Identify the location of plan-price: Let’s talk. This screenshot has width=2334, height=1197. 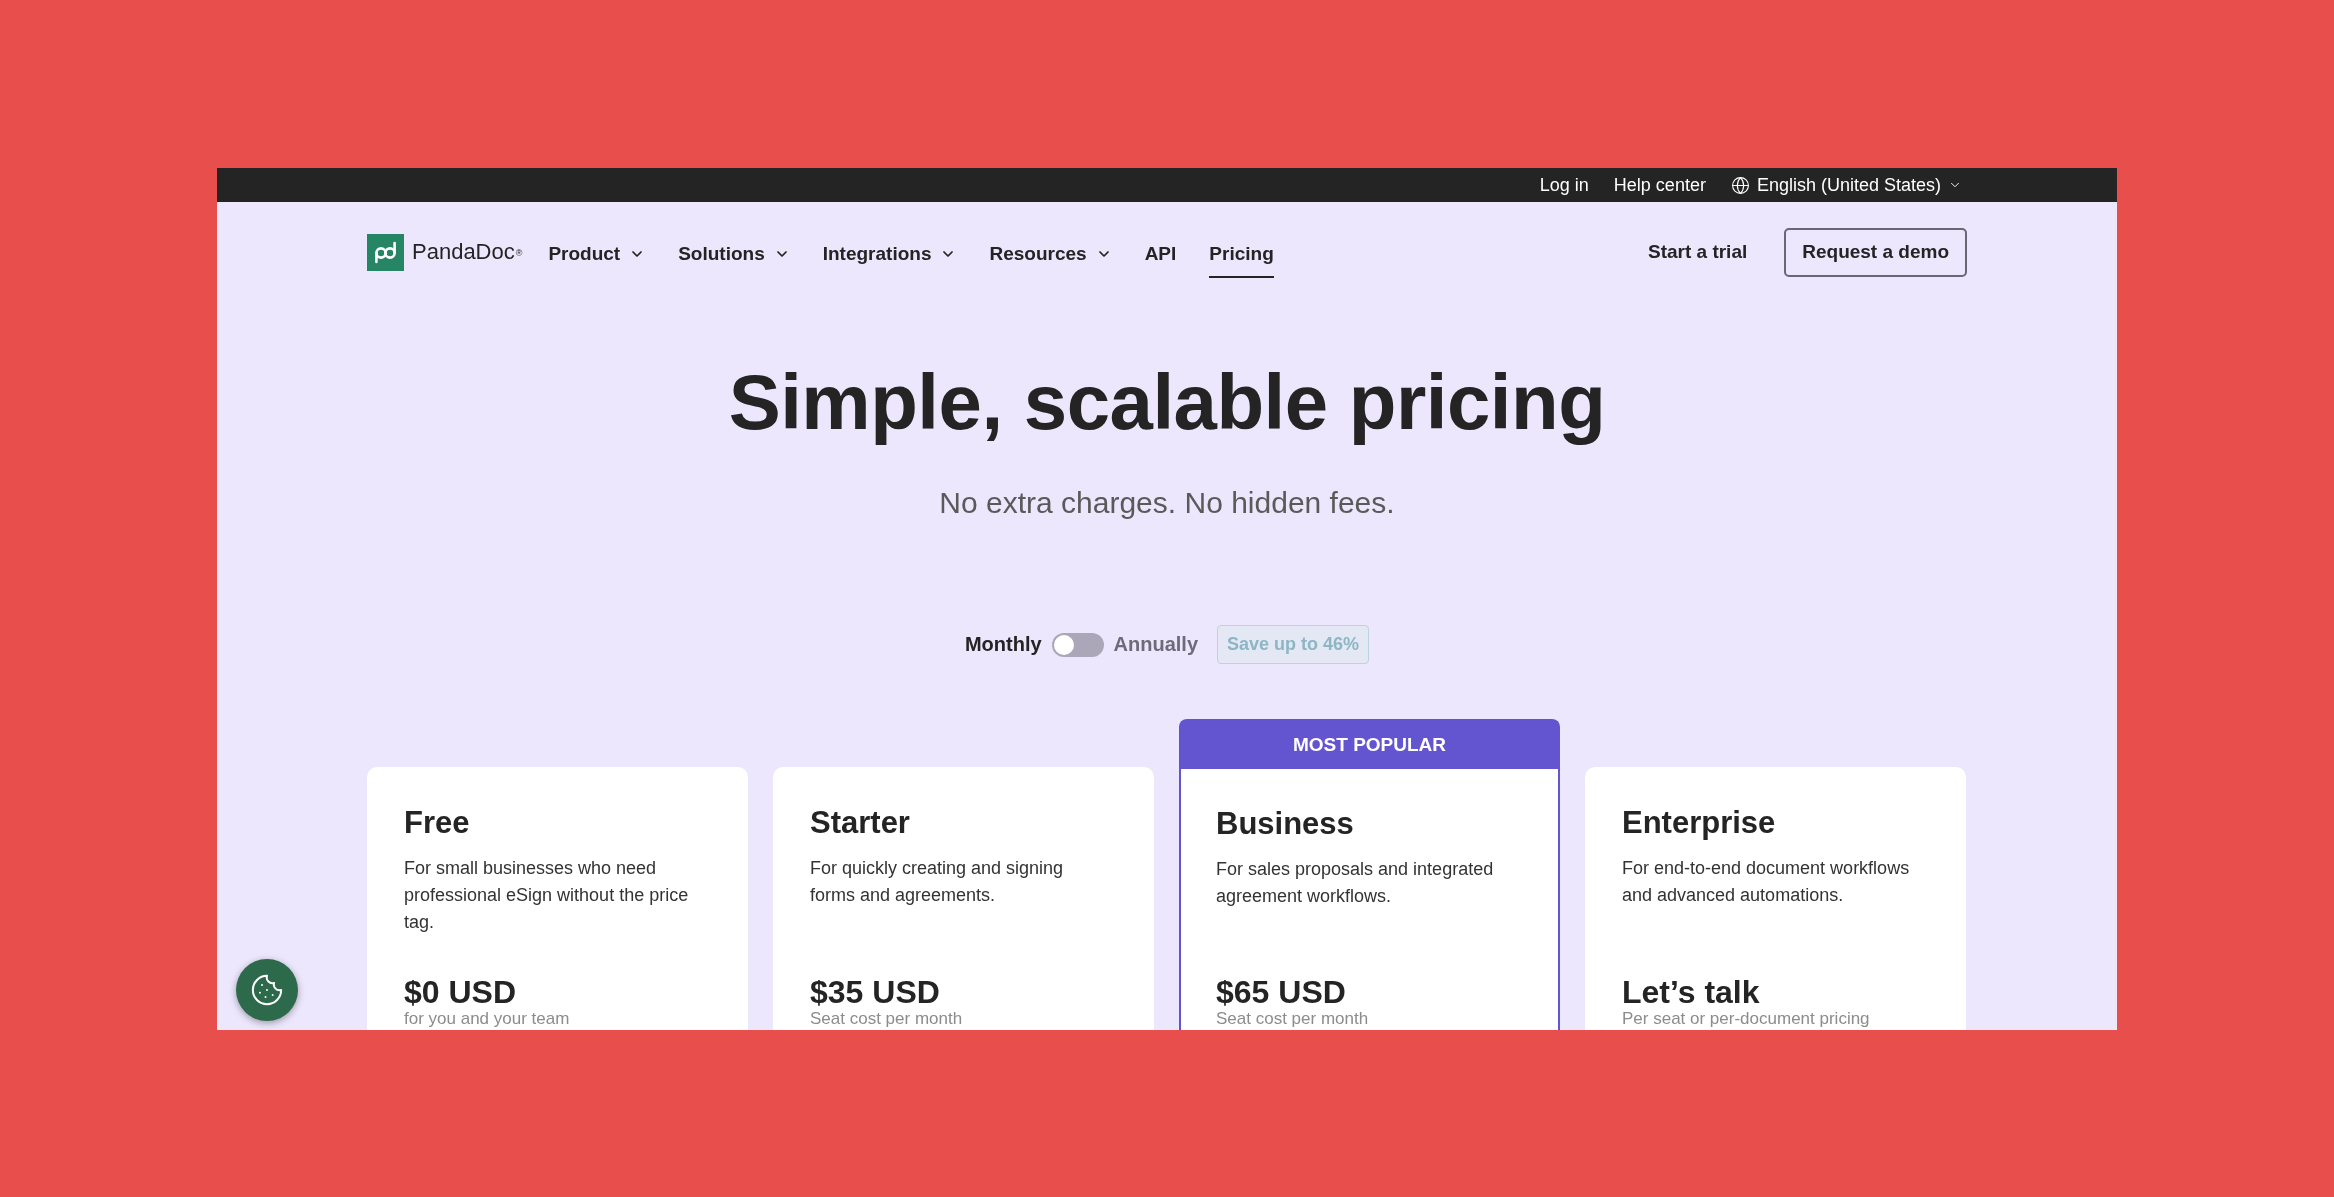
(1691, 992).